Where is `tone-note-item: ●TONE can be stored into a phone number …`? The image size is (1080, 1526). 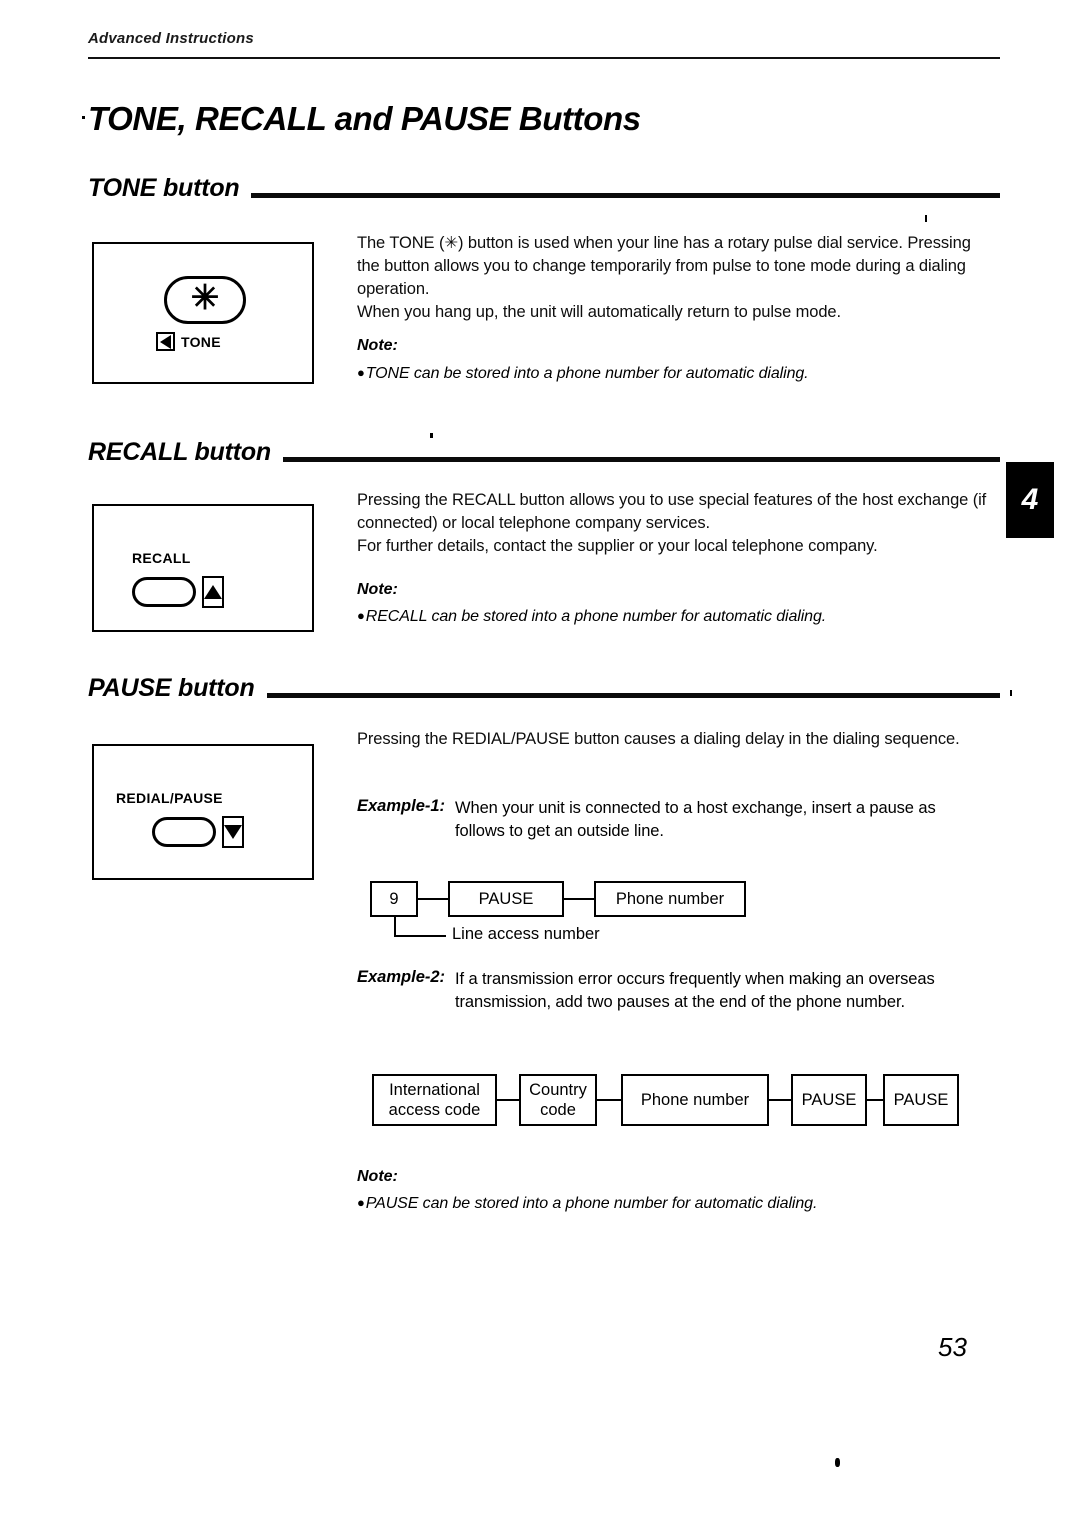 tone-note-item: ●TONE can be stored into a phone number … is located at coordinates (667, 373).